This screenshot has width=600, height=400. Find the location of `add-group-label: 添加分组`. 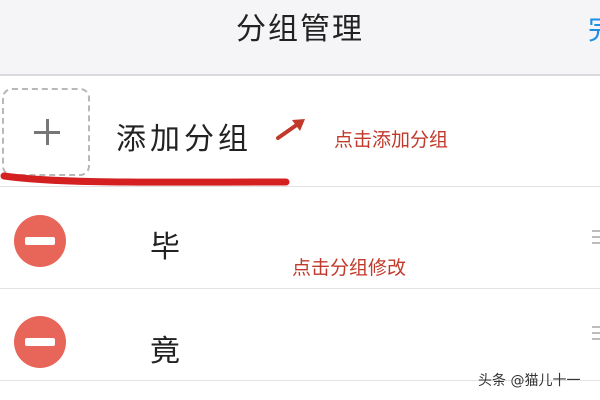

add-group-label: 添加分组 is located at coordinates (184, 136).